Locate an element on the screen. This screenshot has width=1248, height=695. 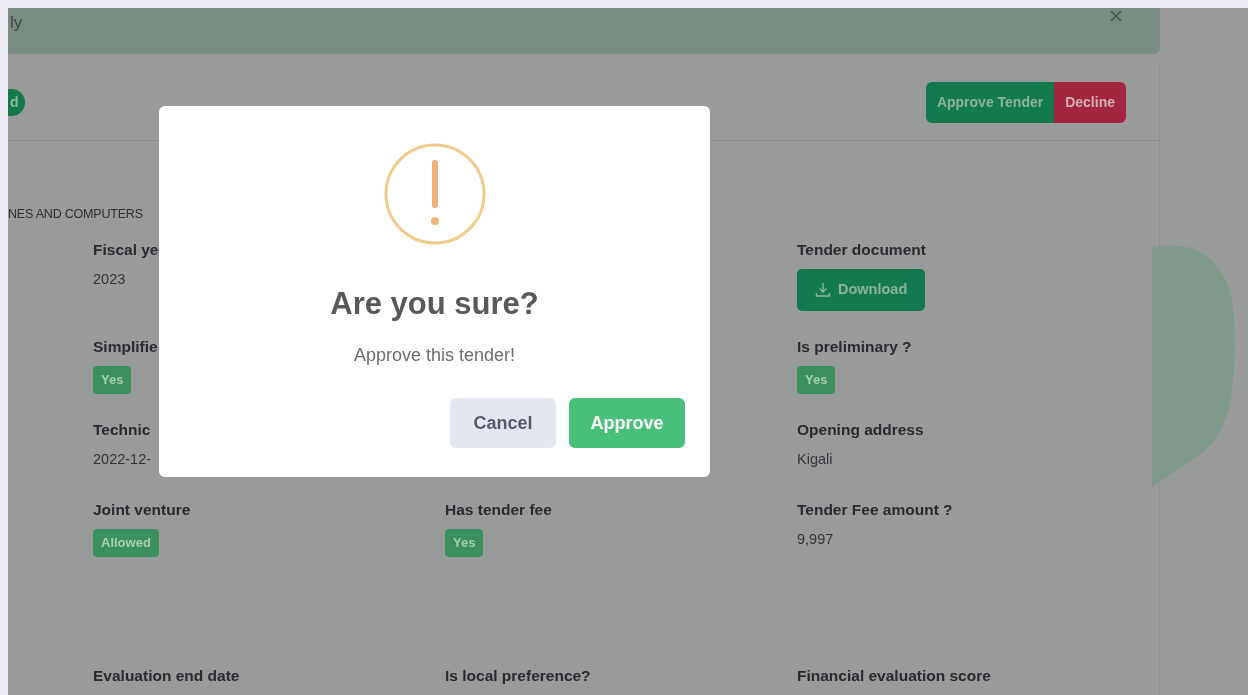
field-value: 2023 is located at coordinates (110, 279).